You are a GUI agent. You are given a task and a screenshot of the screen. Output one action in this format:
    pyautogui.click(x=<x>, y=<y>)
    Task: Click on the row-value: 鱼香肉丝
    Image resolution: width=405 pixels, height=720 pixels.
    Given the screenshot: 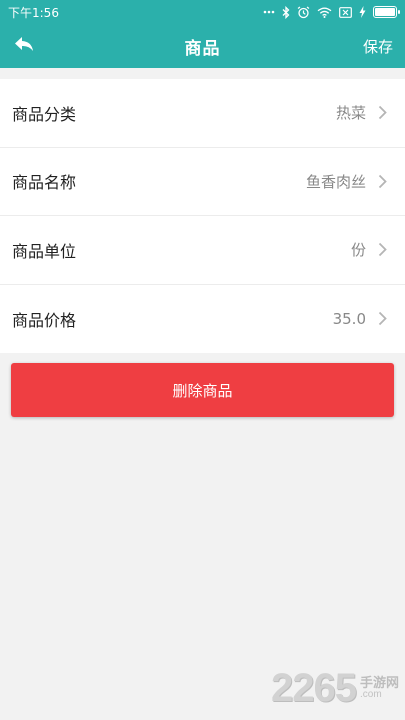 What is the action you would take?
    pyautogui.click(x=335, y=181)
    